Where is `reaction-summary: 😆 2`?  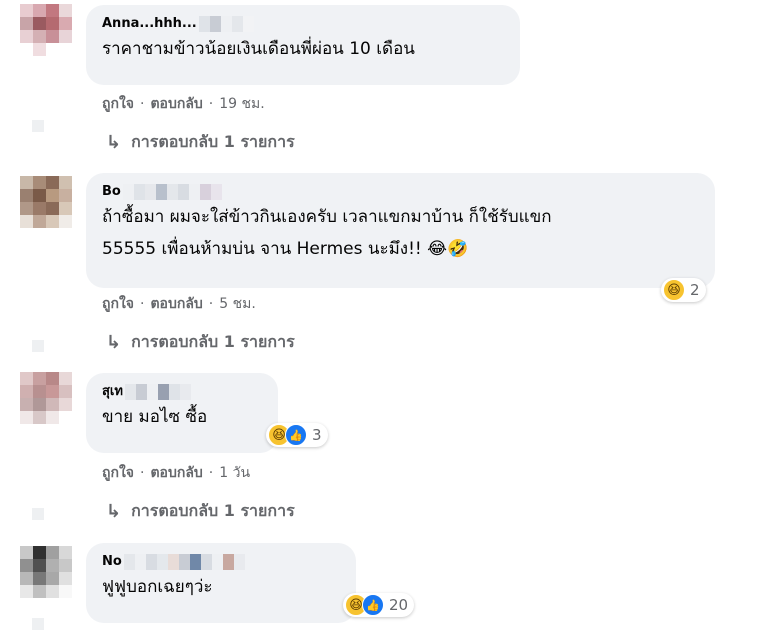
reaction-summary: 😆 2 is located at coordinates (683, 290).